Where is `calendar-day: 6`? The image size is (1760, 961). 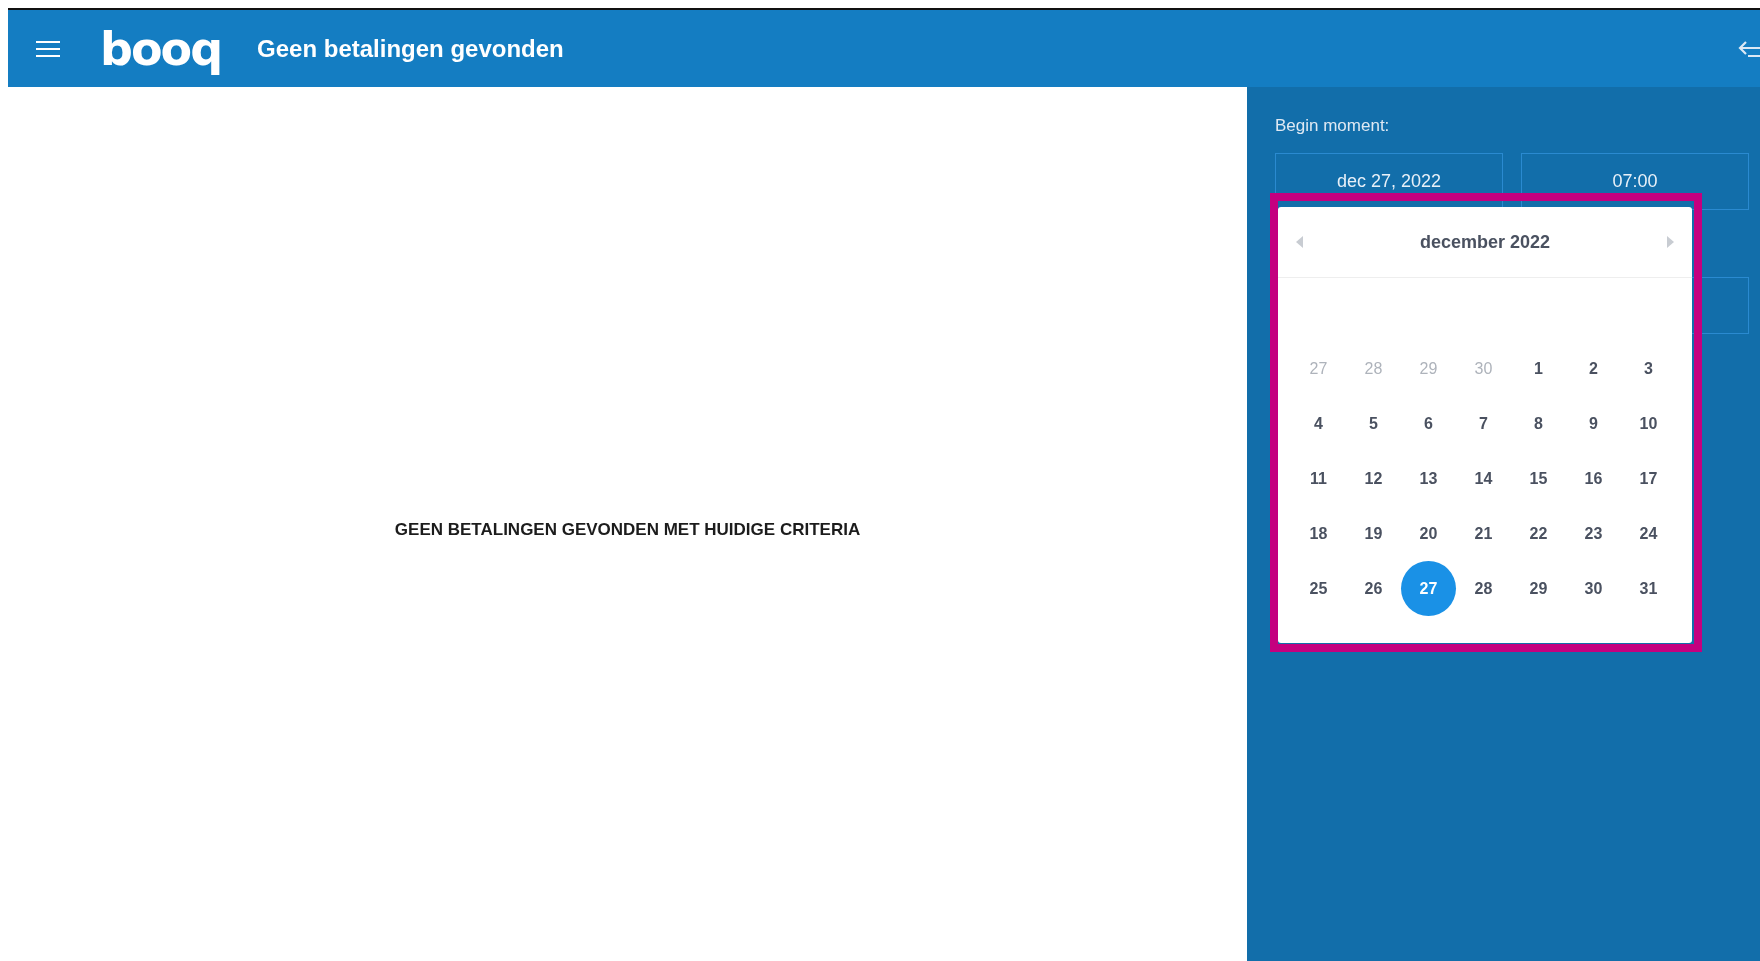 calendar-day: 6 is located at coordinates (1428, 423).